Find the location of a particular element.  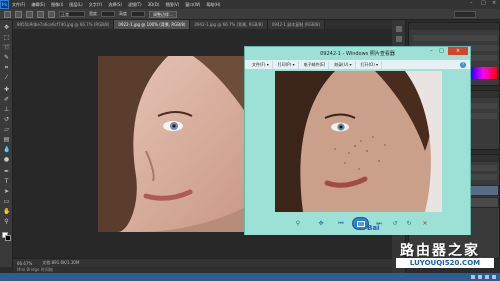

viewer-menu-file: 文件(F) ▾ is located at coordinates (261, 64).